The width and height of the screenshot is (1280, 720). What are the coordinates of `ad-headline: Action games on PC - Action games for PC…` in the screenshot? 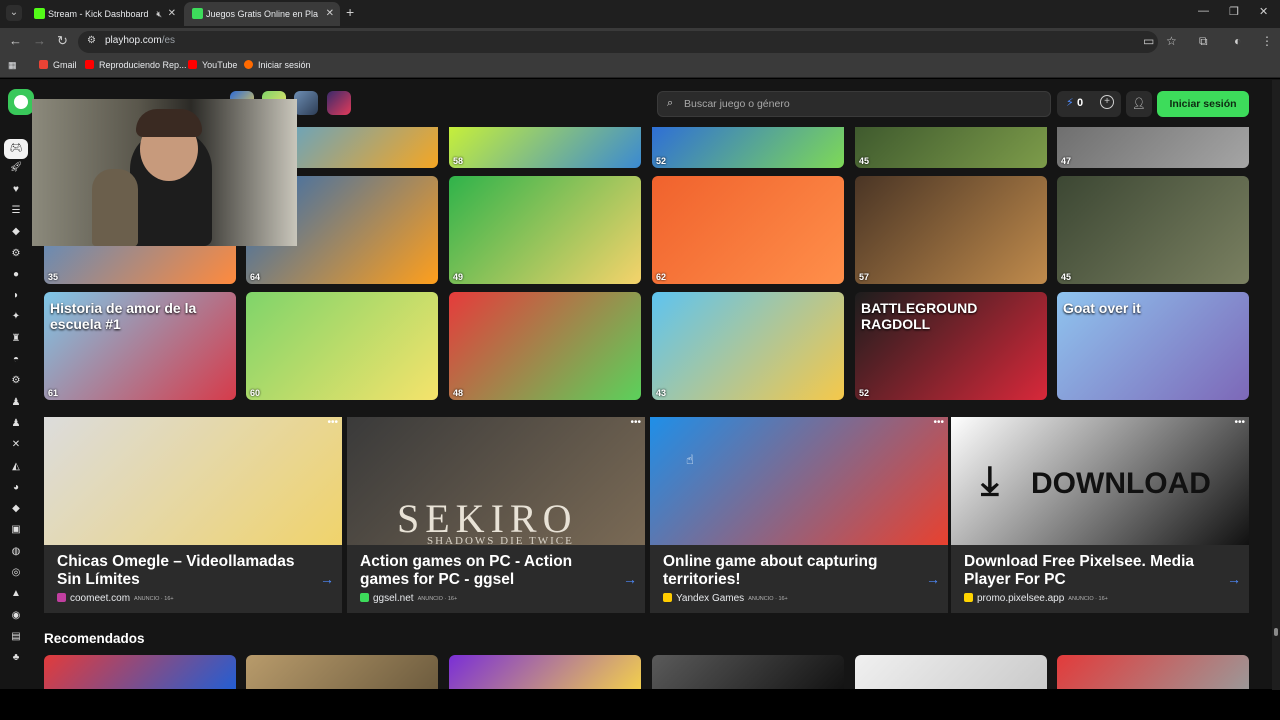 It's located at (485, 571).